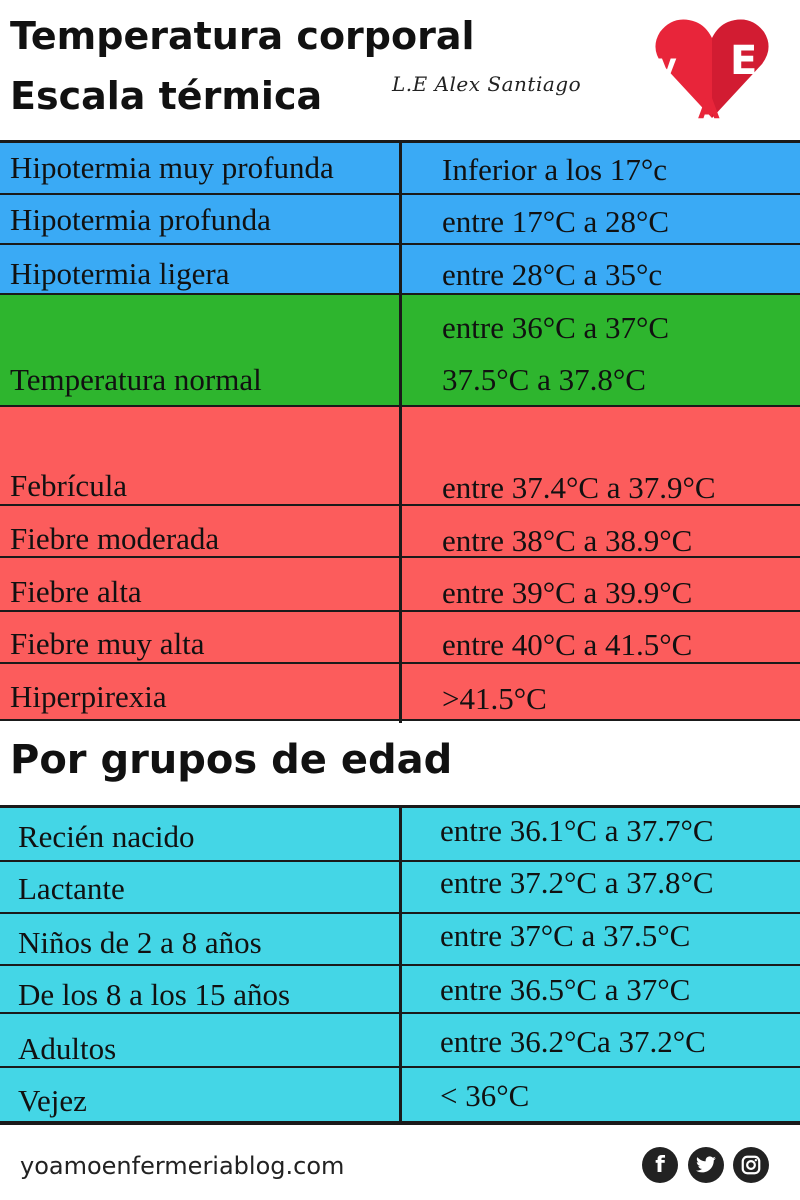  Describe the element at coordinates (140, 942) in the screenshot. I see `row-label: Niños de 2 a 8 años` at that location.